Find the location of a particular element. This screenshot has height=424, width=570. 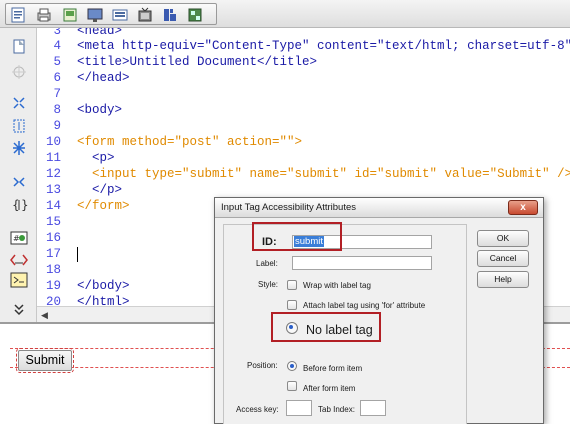

line-number: 17 is located at coordinates (53, 254).